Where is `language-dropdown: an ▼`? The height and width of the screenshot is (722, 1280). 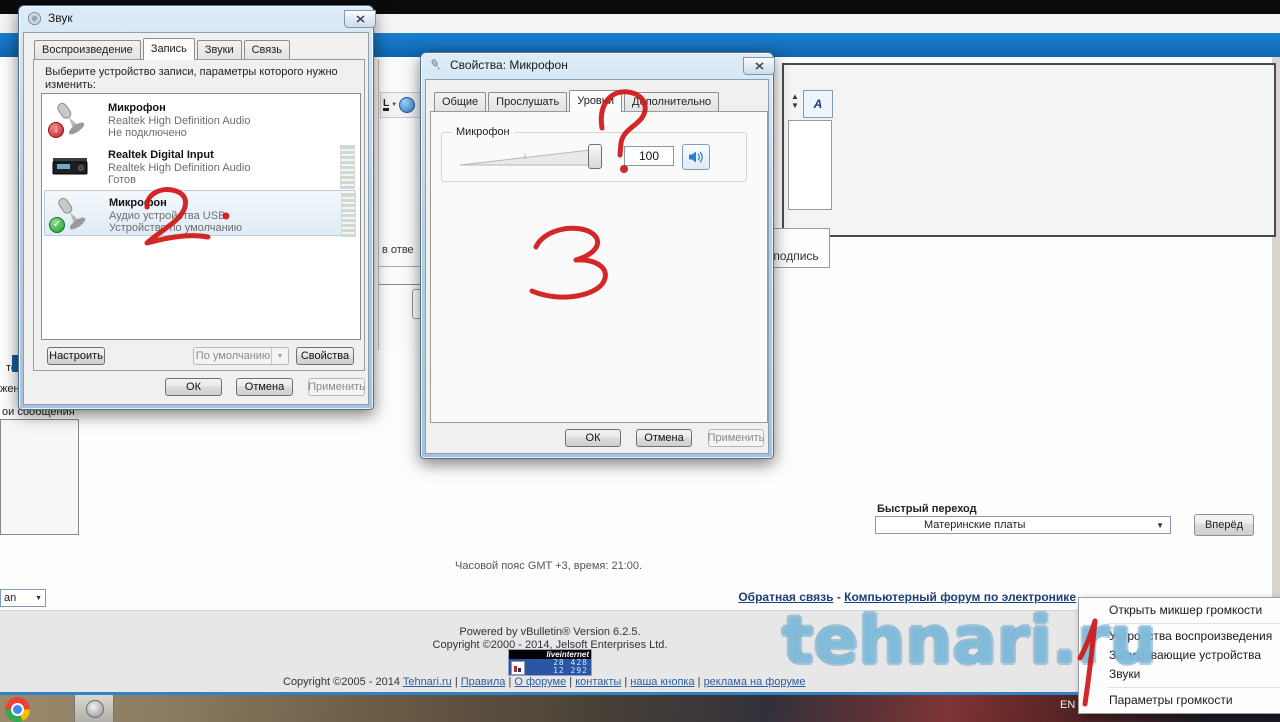 language-dropdown: an ▼ is located at coordinates (23, 598).